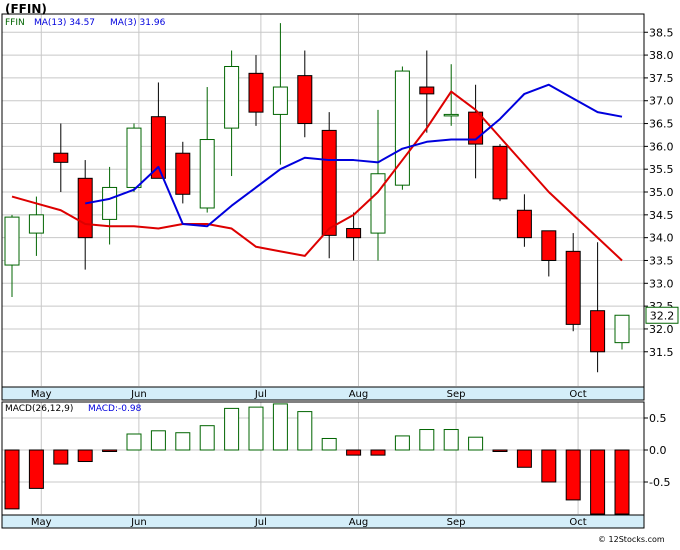  I want to click on price-tick-label: 34.5, so click(661, 215).